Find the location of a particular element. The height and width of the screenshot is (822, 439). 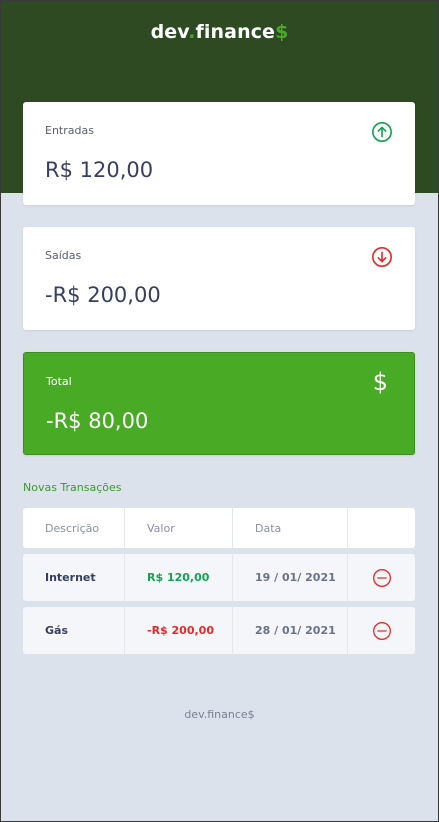

footer: dev.finance$ is located at coordinates (219, 714).